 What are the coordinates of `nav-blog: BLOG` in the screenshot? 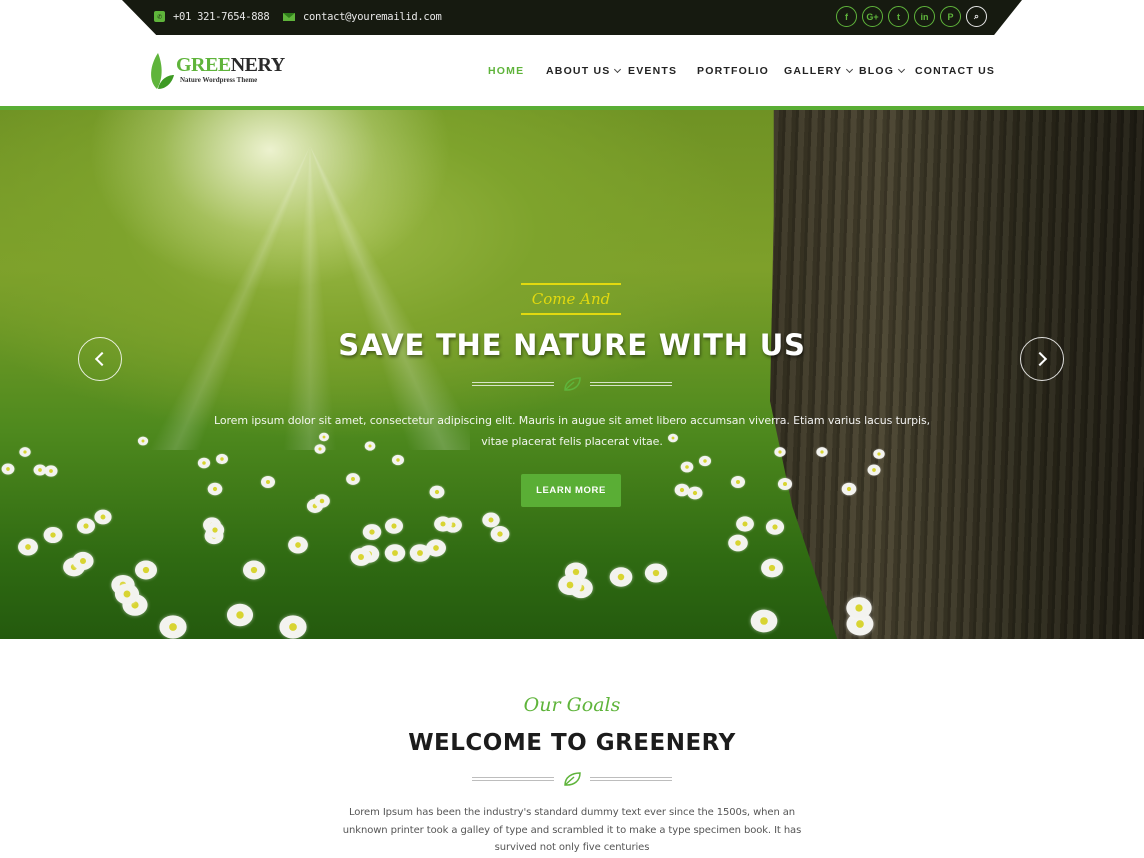 It's located at (882, 71).